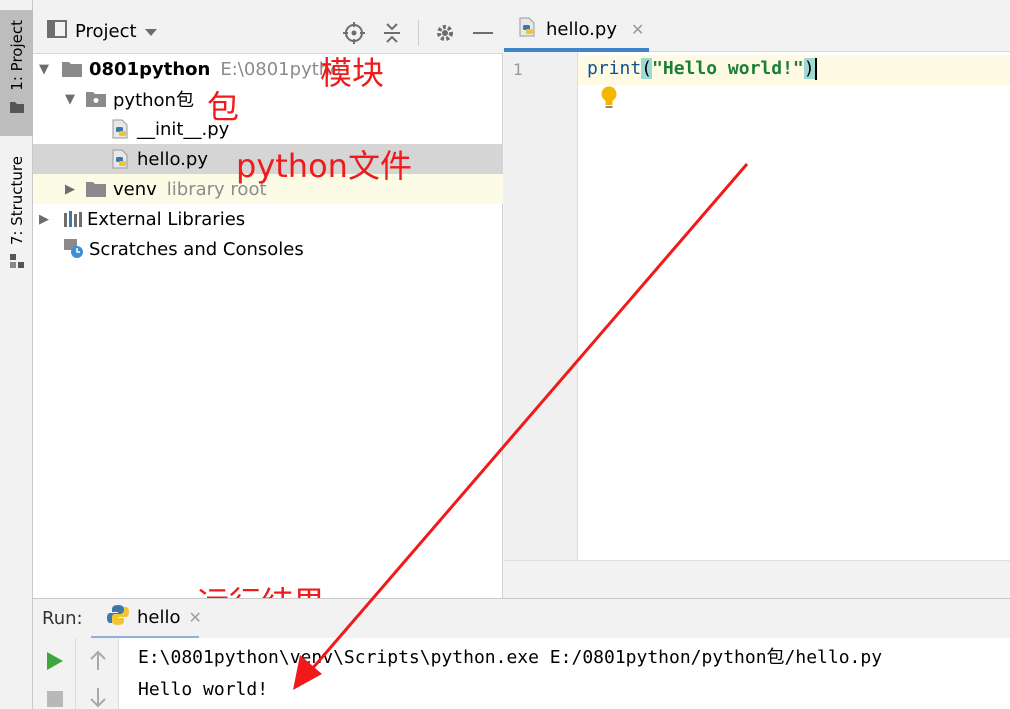  I want to click on tree-item-init-file: __init__.py, so click(268, 129).